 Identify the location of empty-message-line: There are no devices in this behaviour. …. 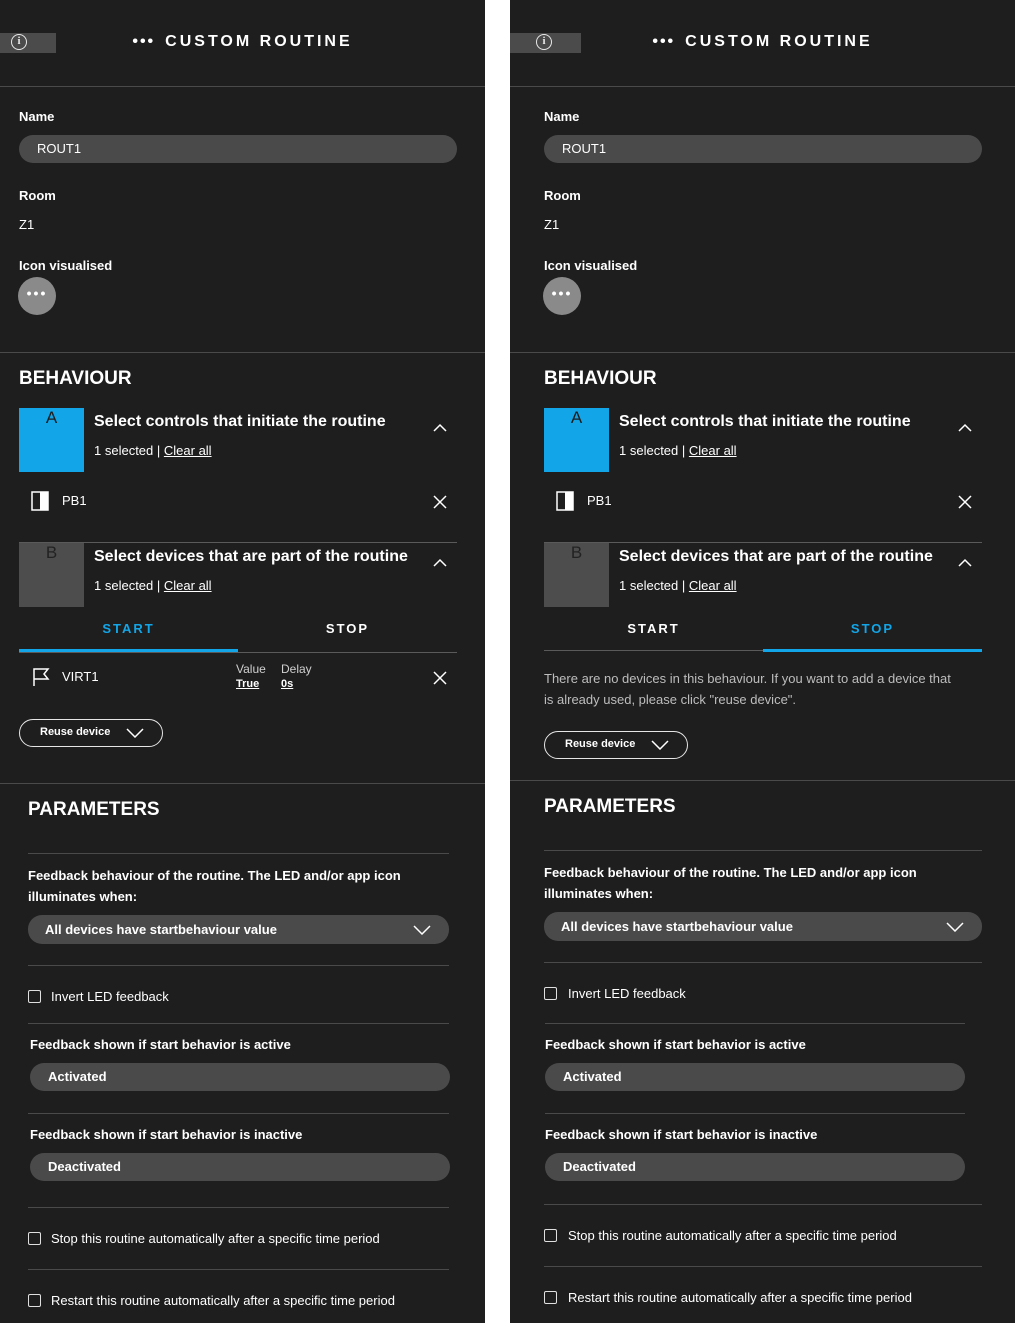
(747, 678).